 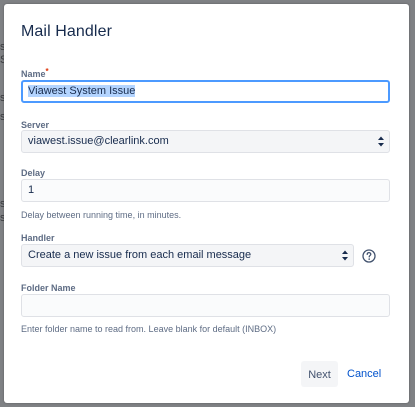 I want to click on name-label: Name*, so click(x=35, y=73).